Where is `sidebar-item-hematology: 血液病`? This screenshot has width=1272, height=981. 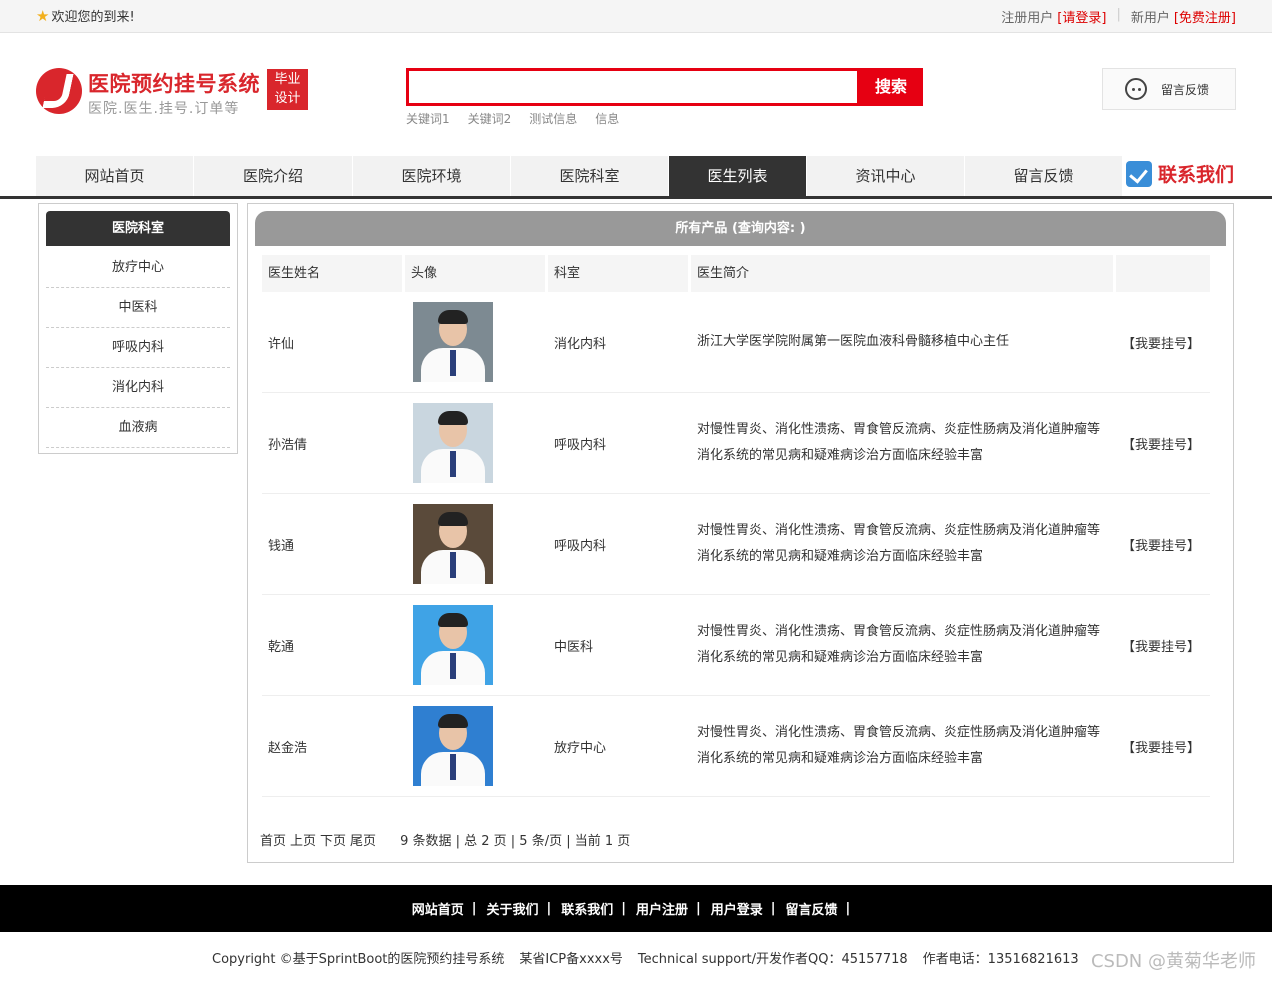 sidebar-item-hematology: 血液病 is located at coordinates (138, 428).